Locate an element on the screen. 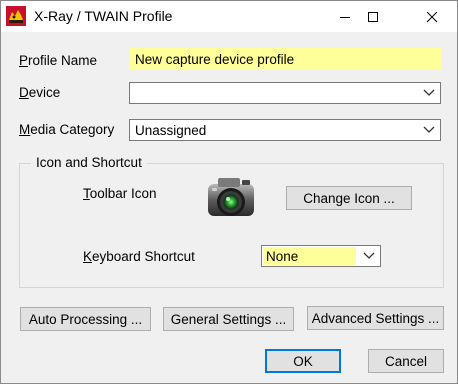 The width and height of the screenshot is (458, 384). profile-name-label: Profile Name is located at coordinates (58, 60).